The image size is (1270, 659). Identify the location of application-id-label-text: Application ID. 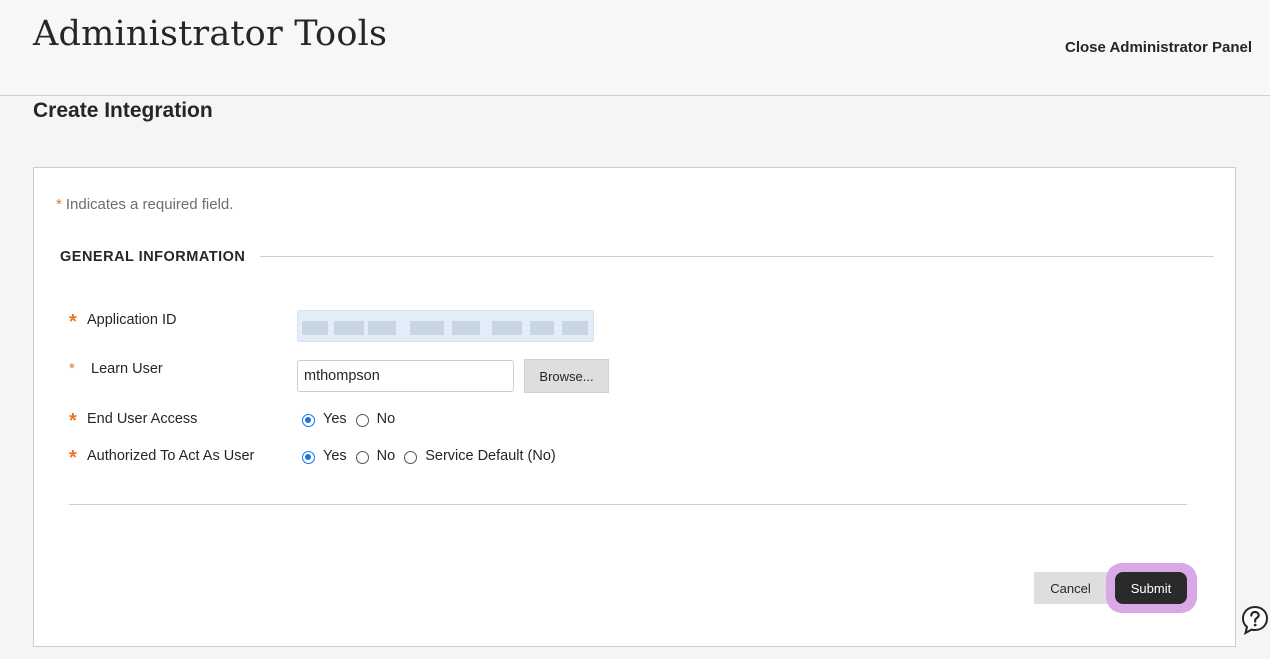
(132, 320).